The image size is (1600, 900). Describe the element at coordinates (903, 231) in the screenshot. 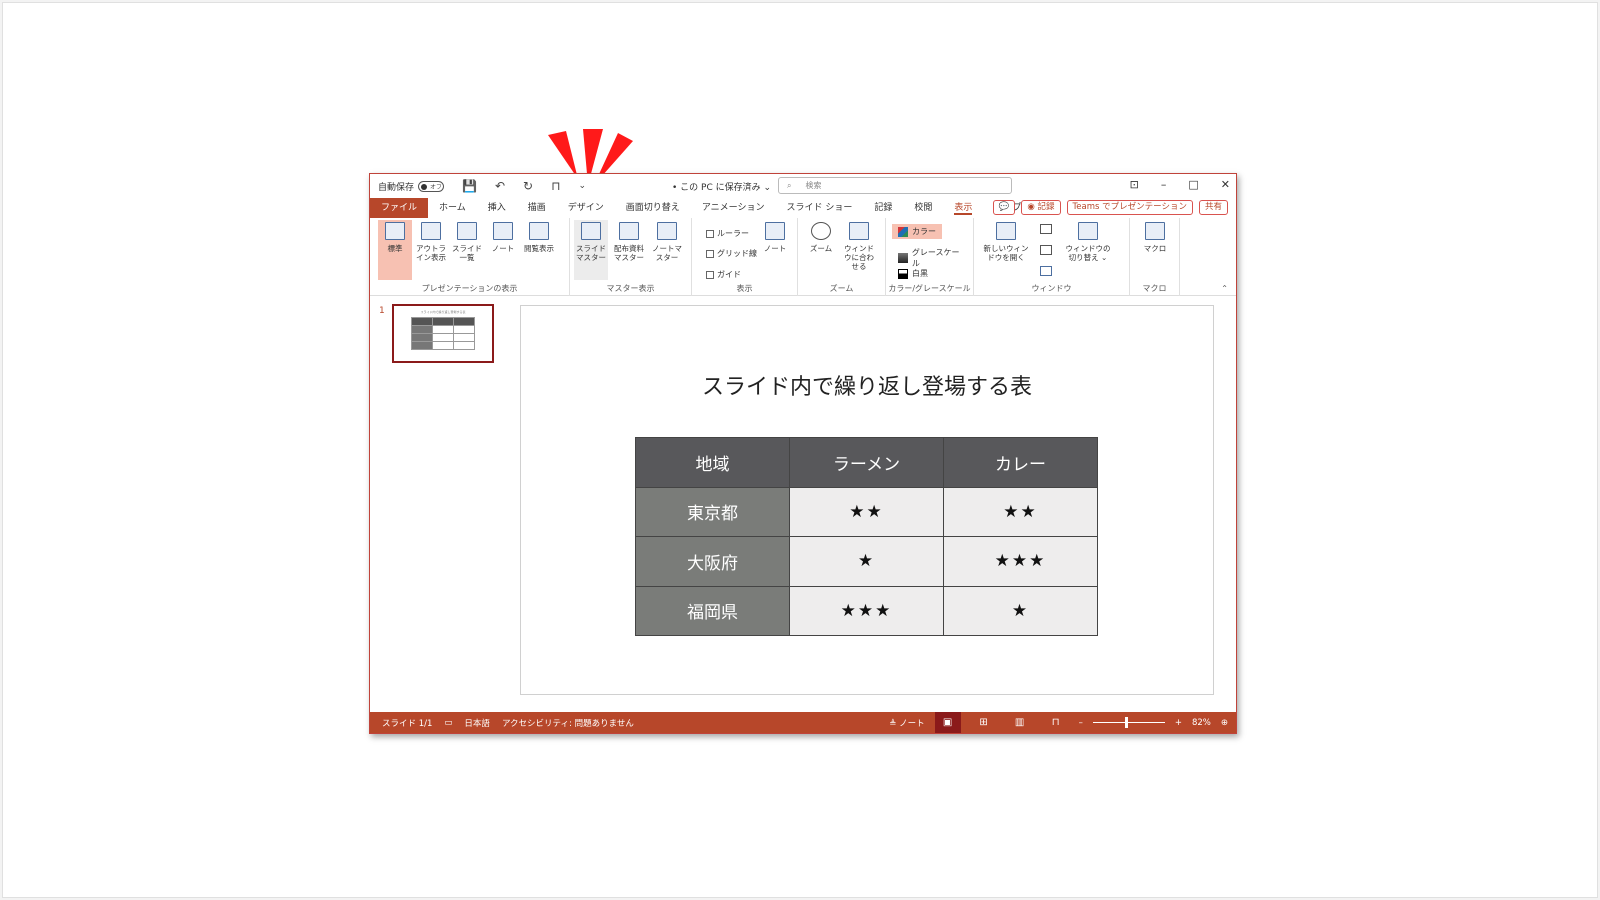

I see `color-icon` at that location.